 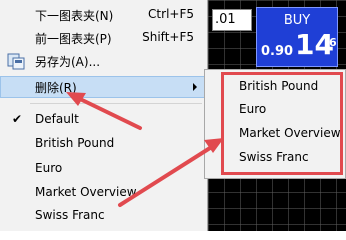 What do you see at coordinates (70, 215) in the screenshot?
I see `menu-item-label: Swiss Franc` at bounding box center [70, 215].